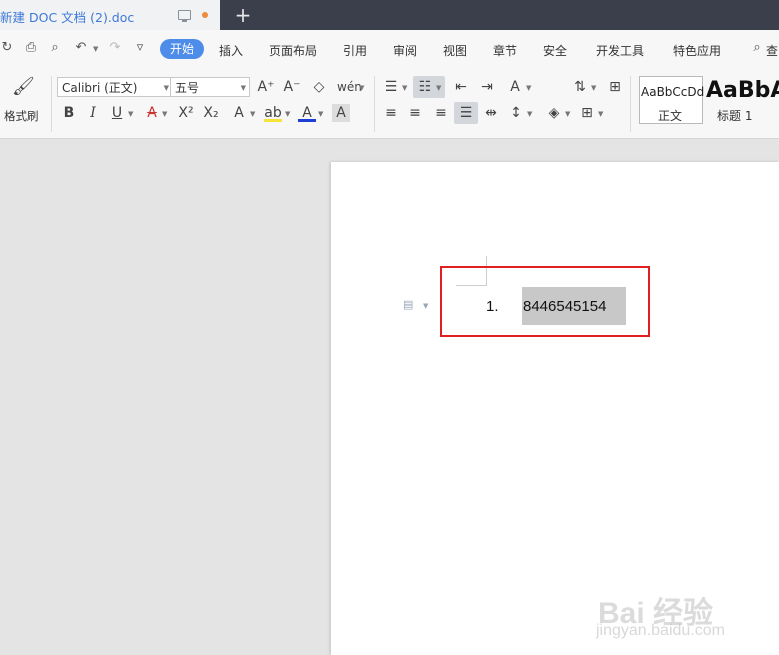  I want to click on menu-section: 章节, so click(505, 50).